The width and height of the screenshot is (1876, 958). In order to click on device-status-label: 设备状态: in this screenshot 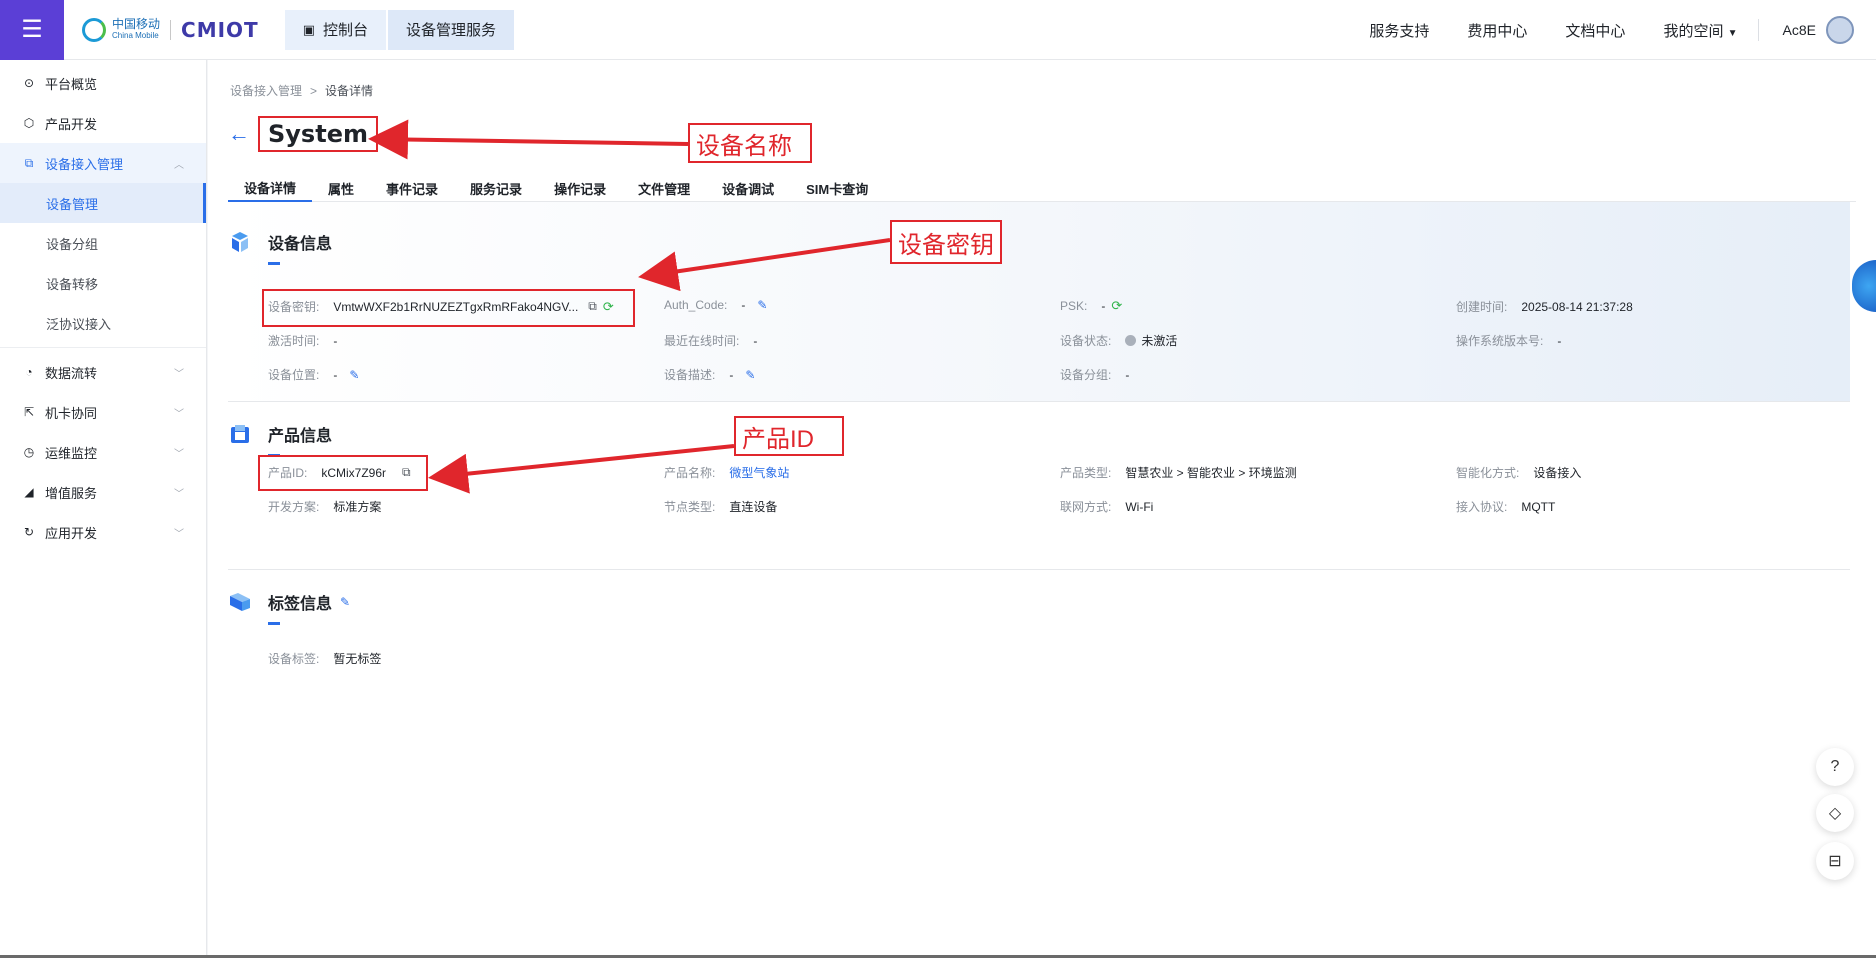, I will do `click(1086, 341)`.